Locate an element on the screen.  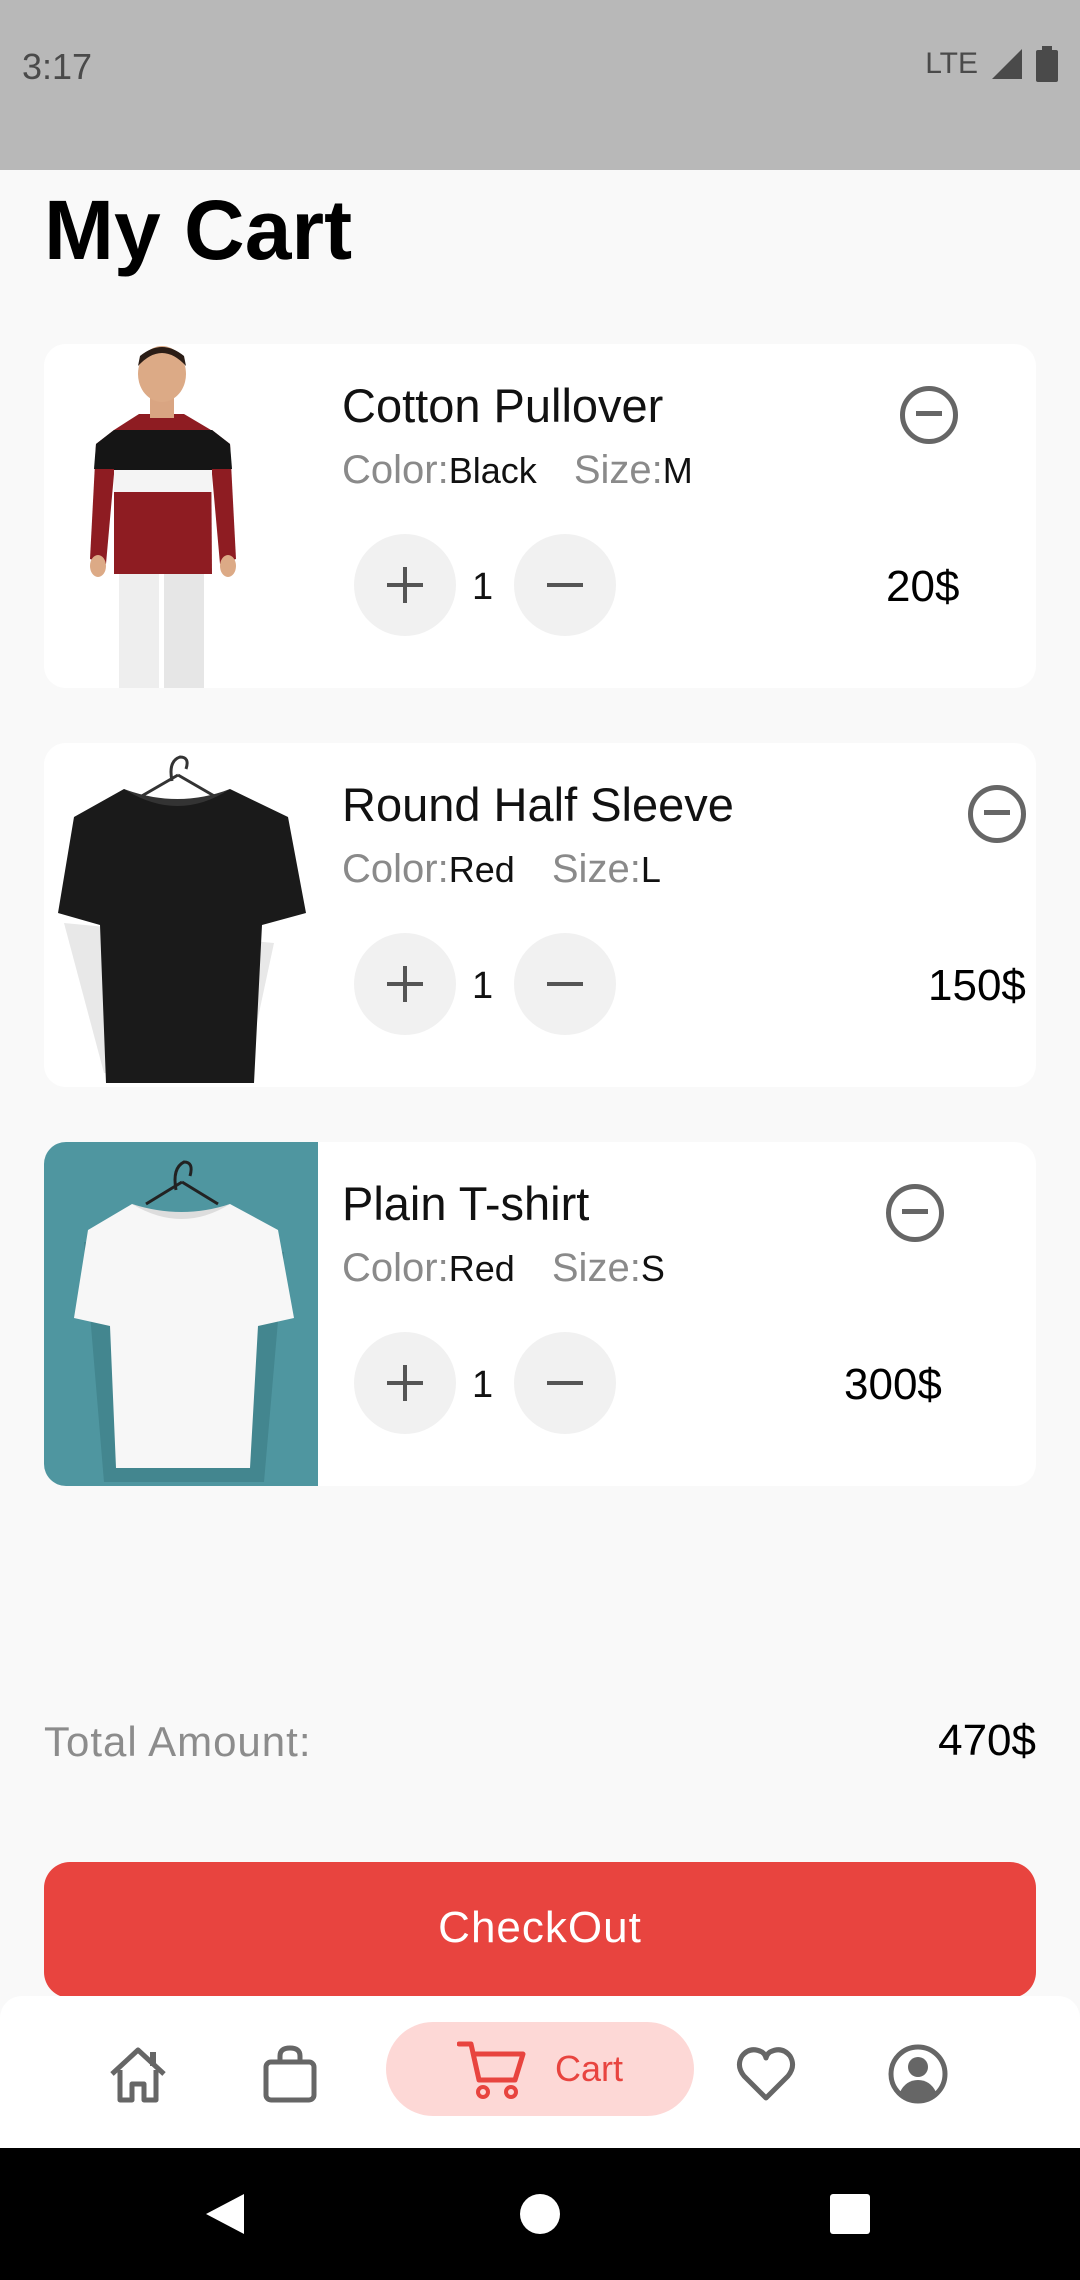
item-name: Cotton Pullover is located at coordinates (503, 405).